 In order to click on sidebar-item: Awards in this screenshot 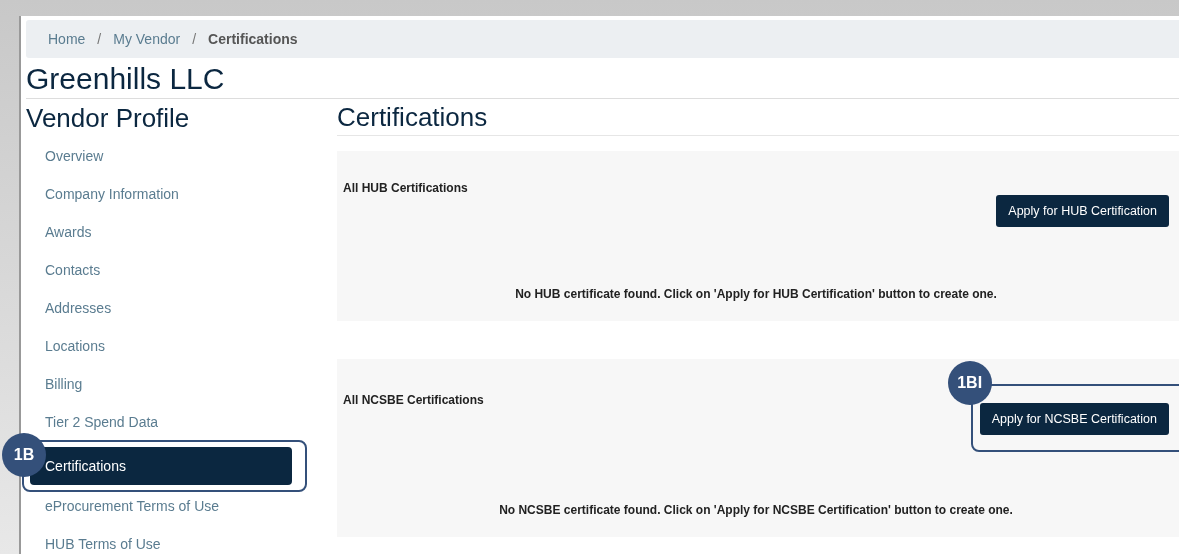, I will do `click(68, 232)`.